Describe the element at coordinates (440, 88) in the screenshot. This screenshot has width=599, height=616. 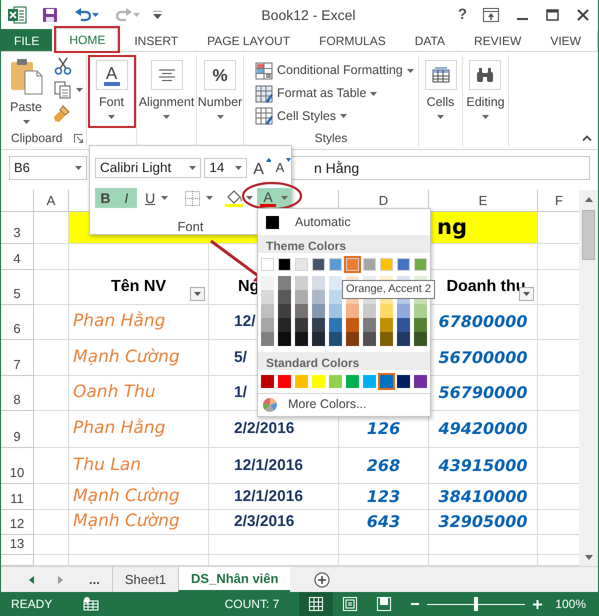
I see `cells-group-button: Cells` at that location.